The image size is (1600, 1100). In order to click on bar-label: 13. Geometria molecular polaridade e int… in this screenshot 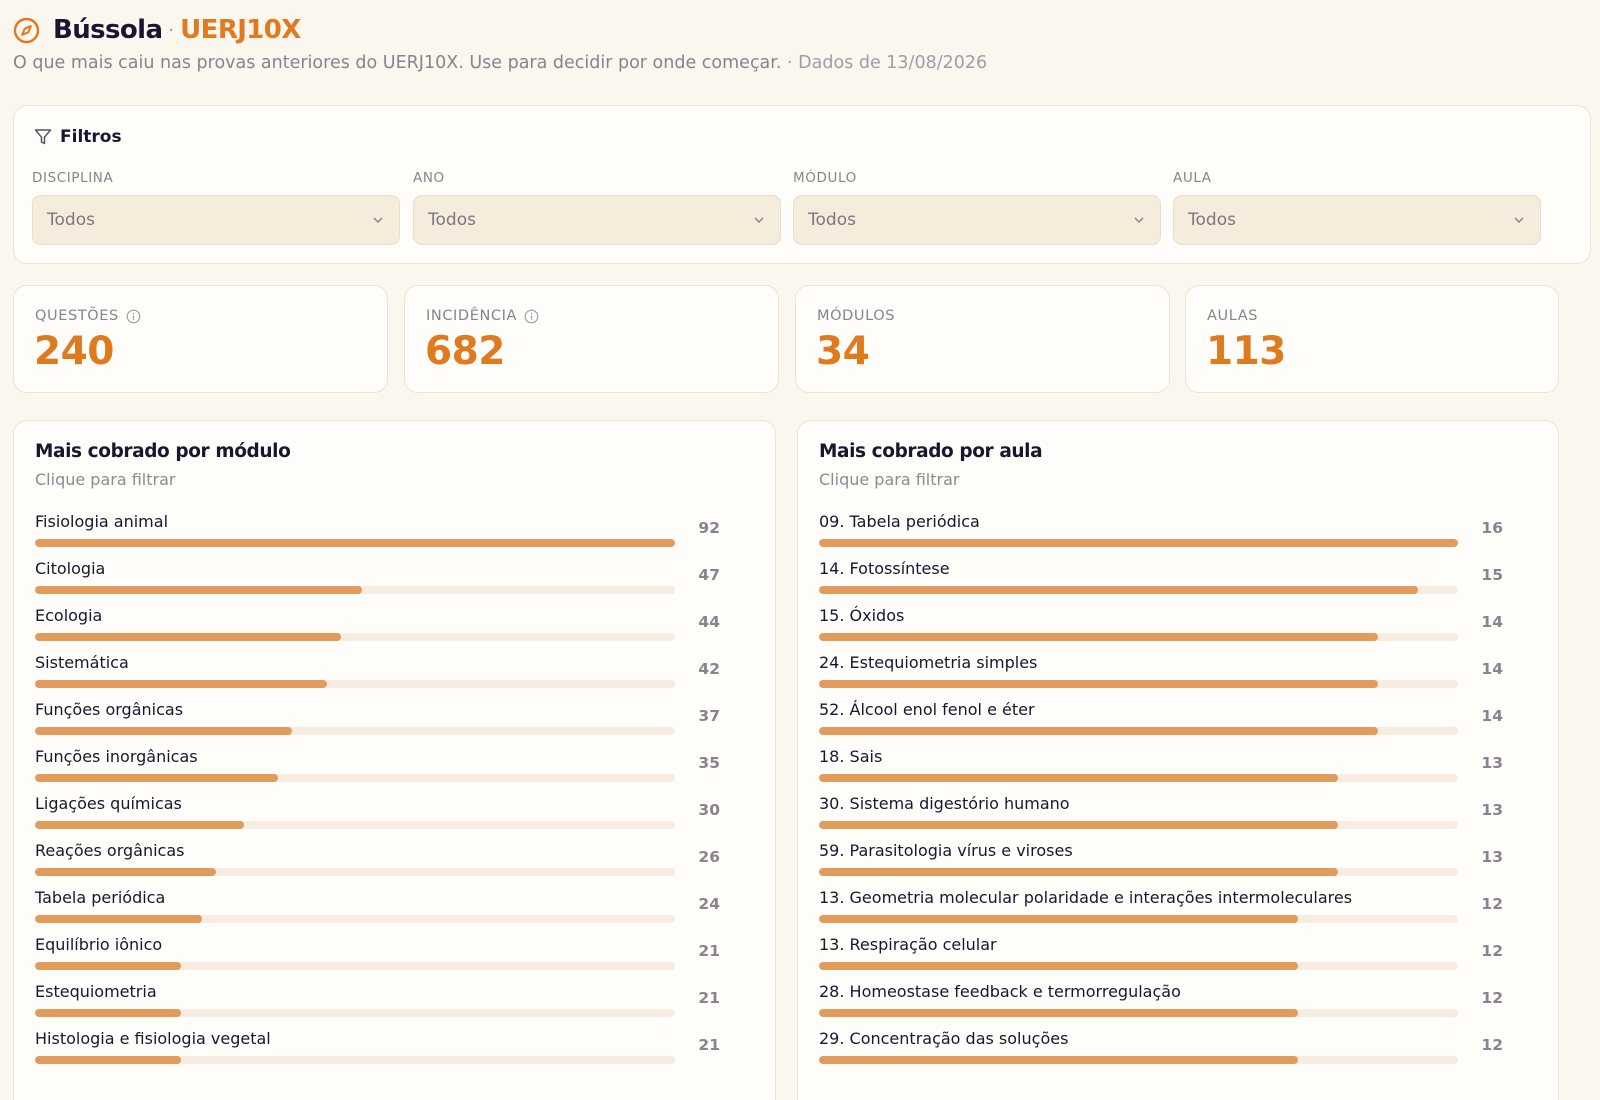, I will do `click(1086, 897)`.